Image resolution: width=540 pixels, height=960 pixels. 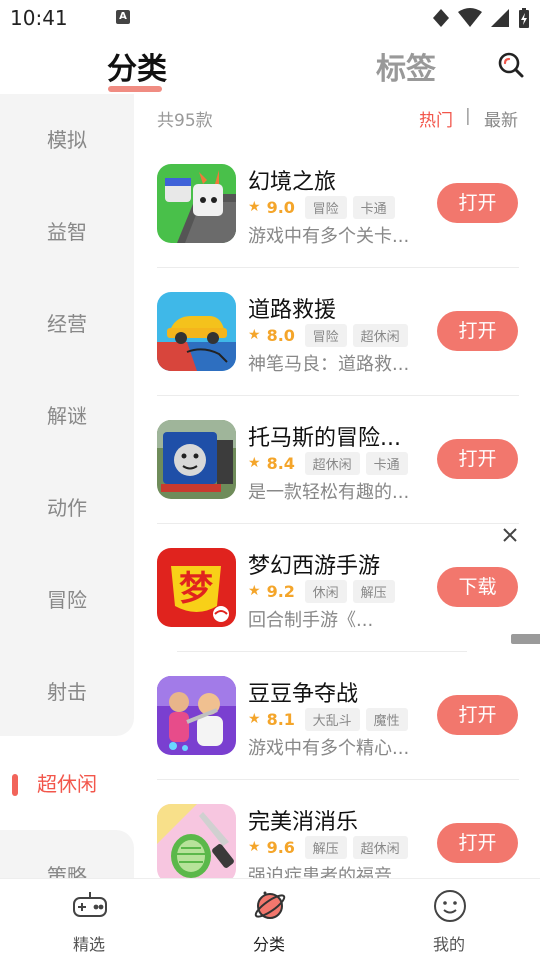 What do you see at coordinates (373, 207) in the screenshot?
I see `app-tag: 卡通` at bounding box center [373, 207].